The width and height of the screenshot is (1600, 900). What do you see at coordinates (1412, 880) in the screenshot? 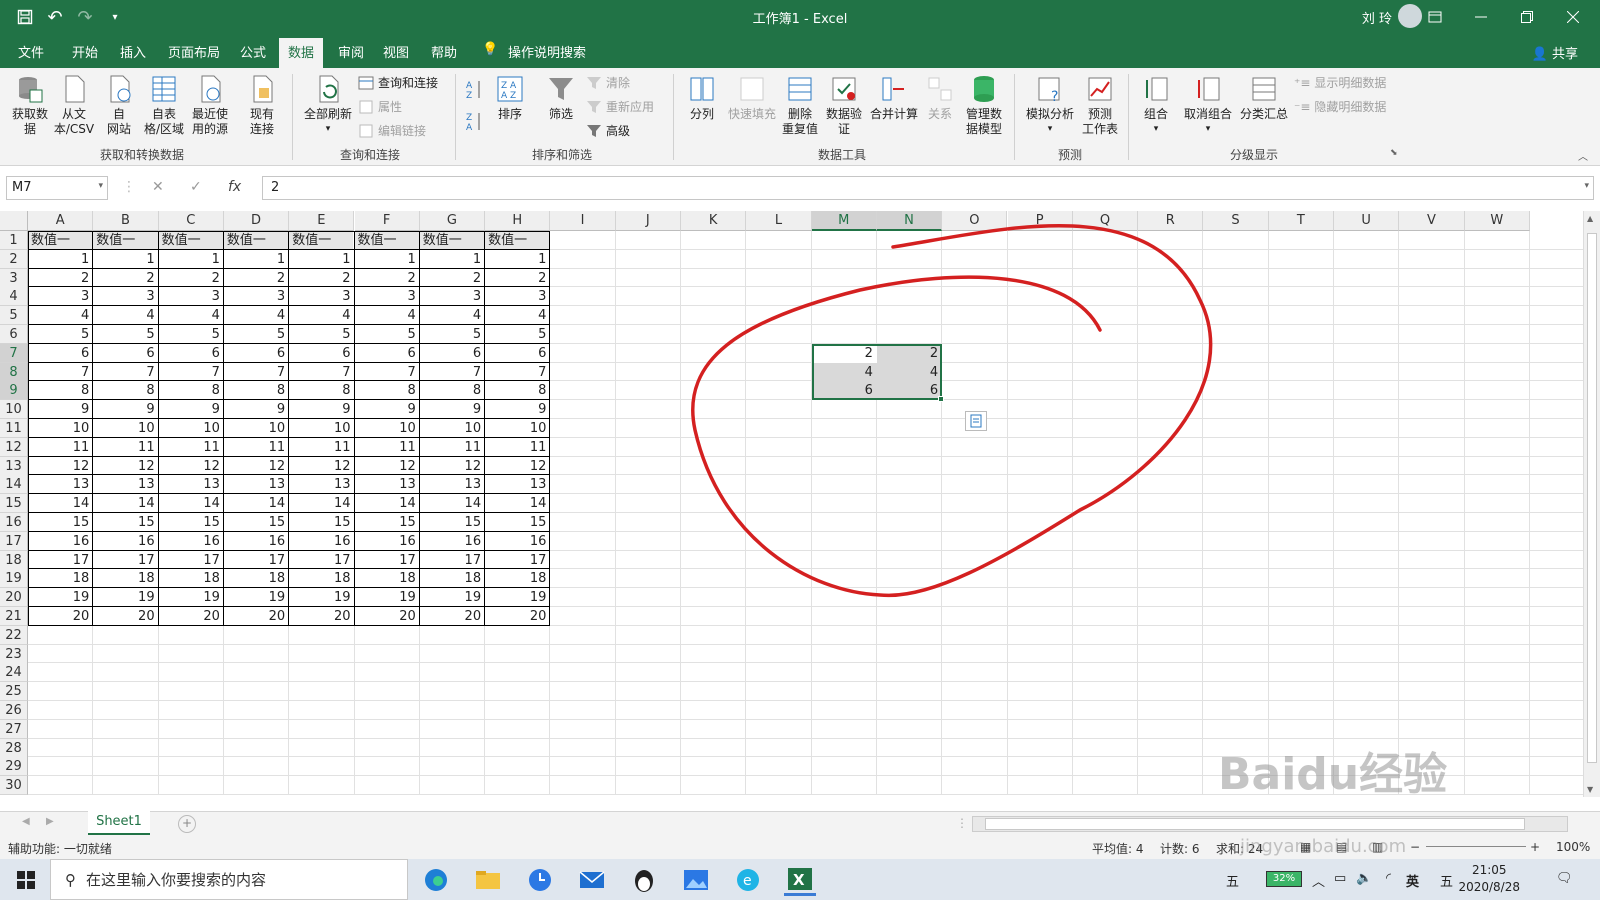
I see `ime-language: 英` at bounding box center [1412, 880].